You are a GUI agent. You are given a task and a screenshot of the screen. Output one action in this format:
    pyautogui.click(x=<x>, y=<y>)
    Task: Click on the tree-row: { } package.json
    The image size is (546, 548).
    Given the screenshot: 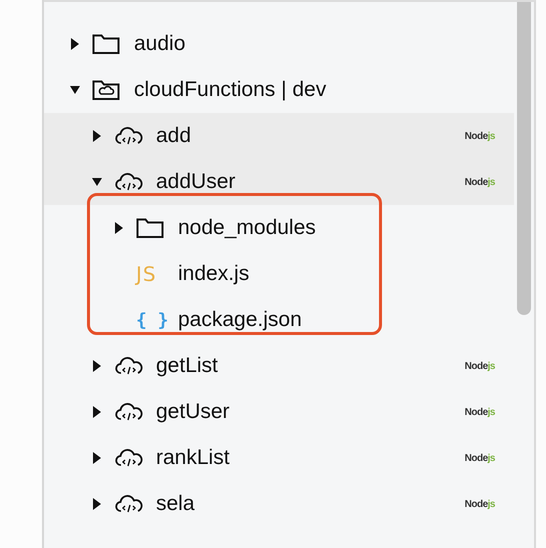 What is the action you would take?
    pyautogui.click(x=279, y=320)
    